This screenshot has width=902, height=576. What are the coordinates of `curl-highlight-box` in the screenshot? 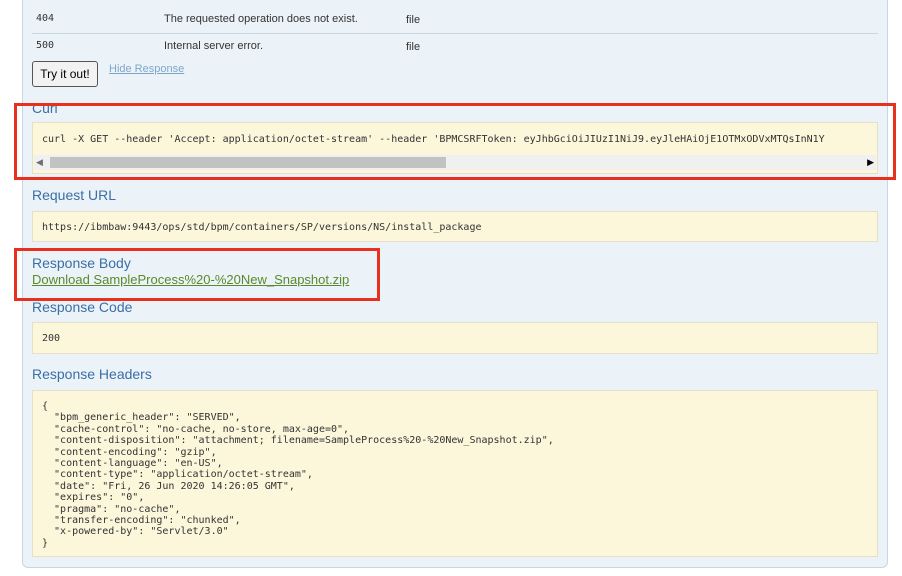 It's located at (455, 141).